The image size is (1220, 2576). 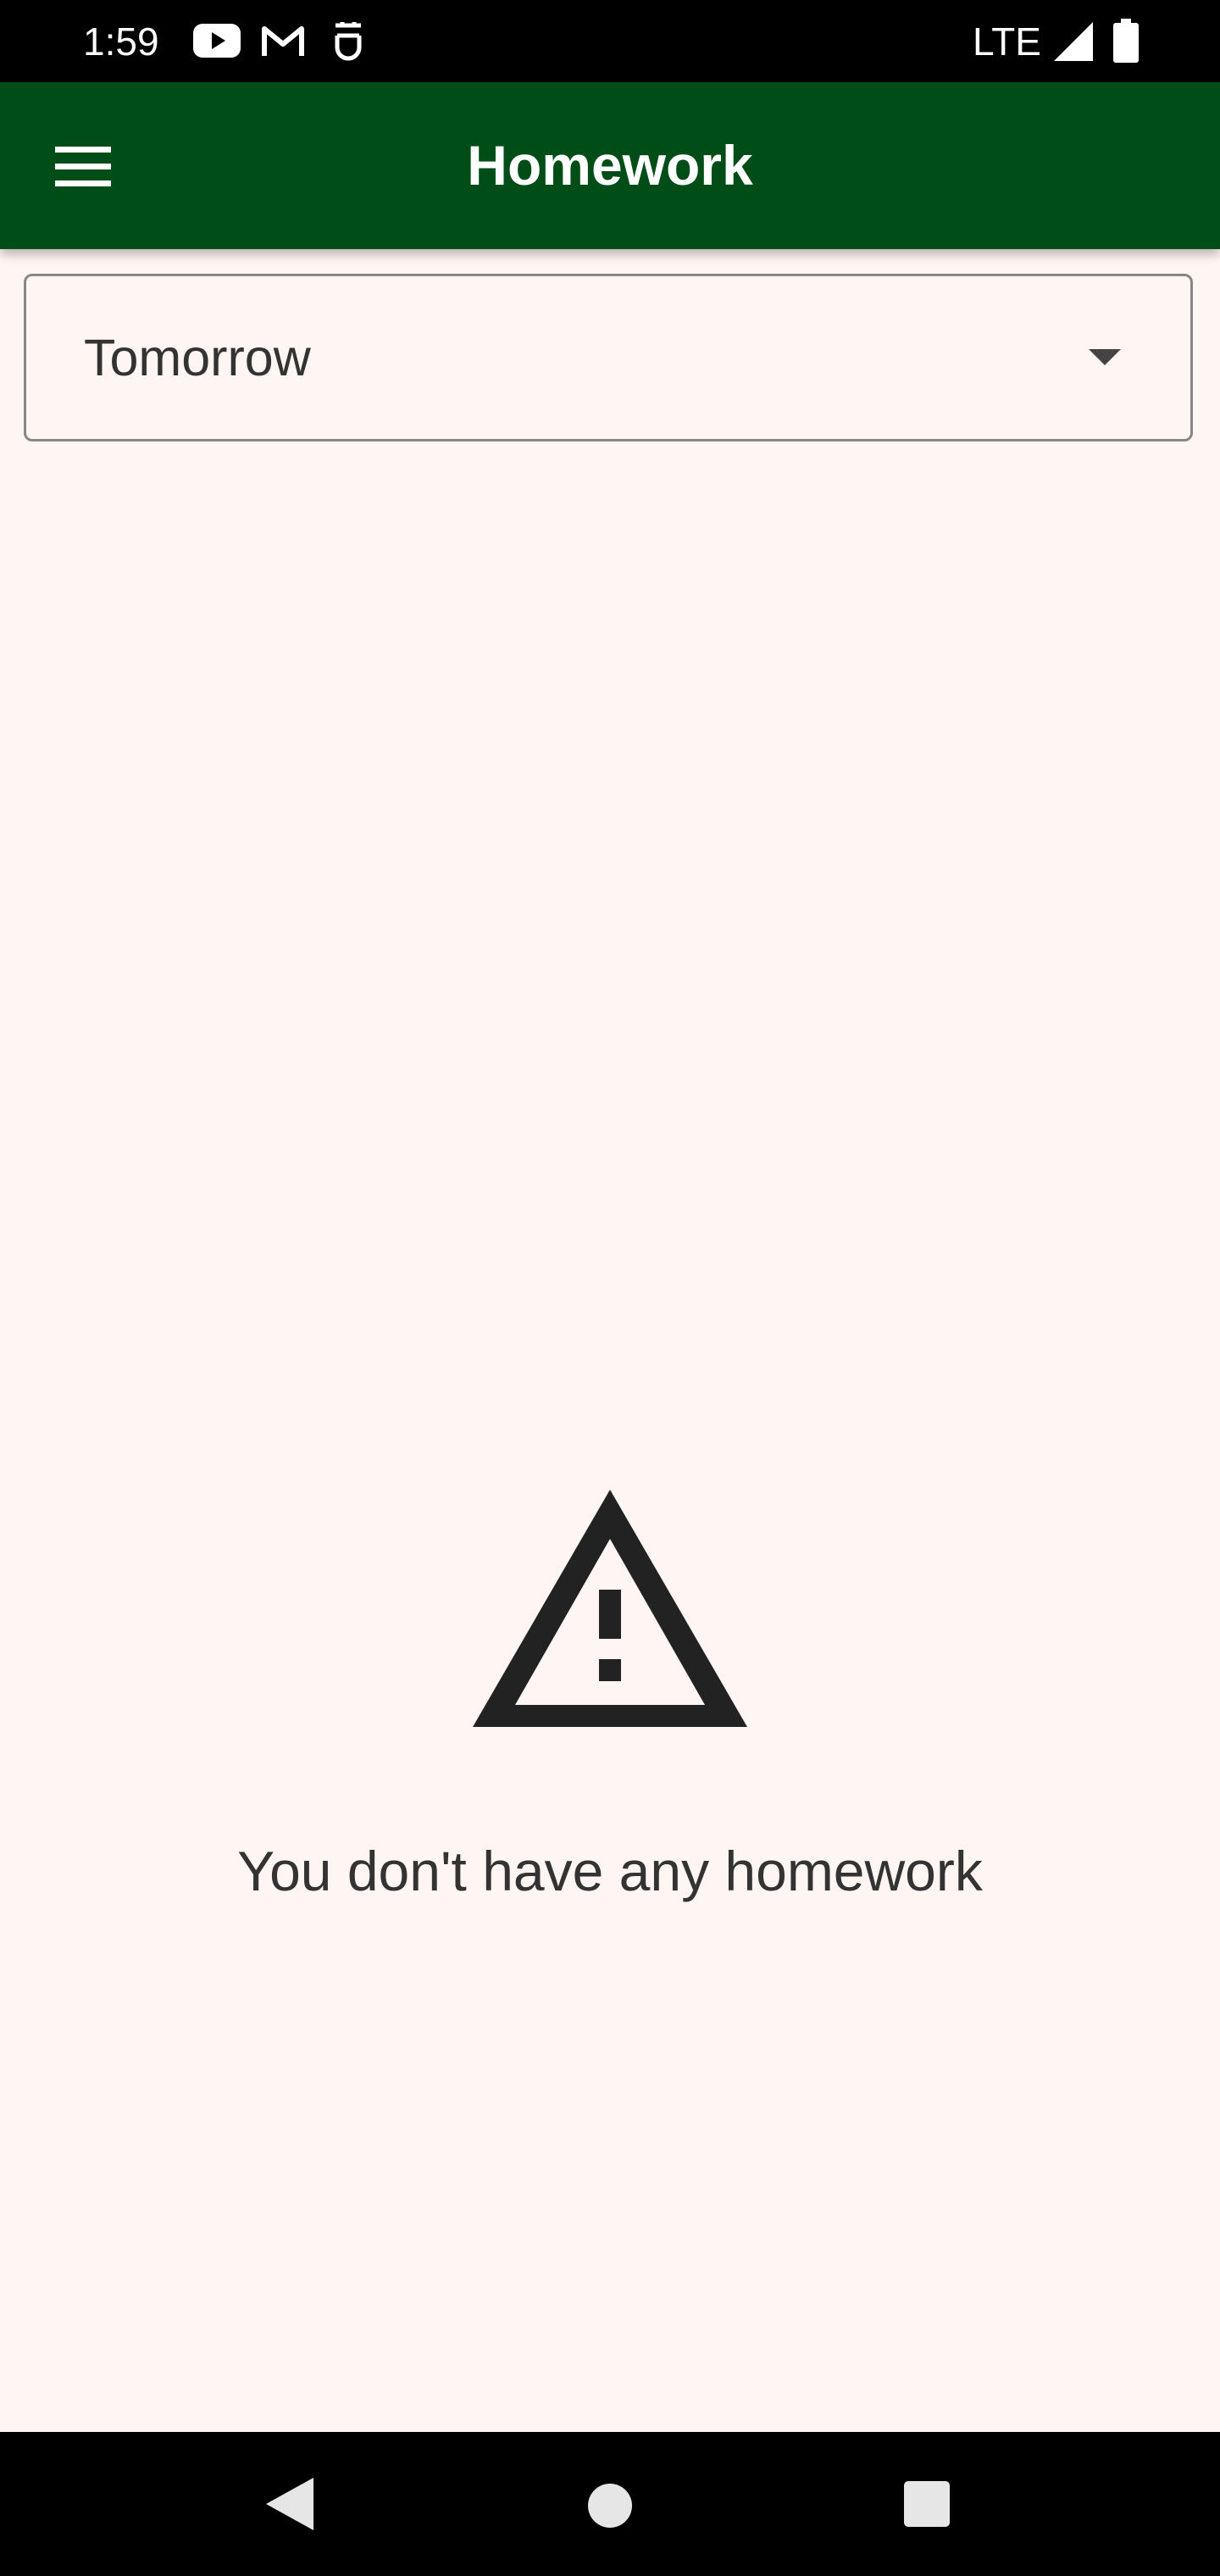 What do you see at coordinates (121, 41) in the screenshot?
I see `status-time: 1:59` at bounding box center [121, 41].